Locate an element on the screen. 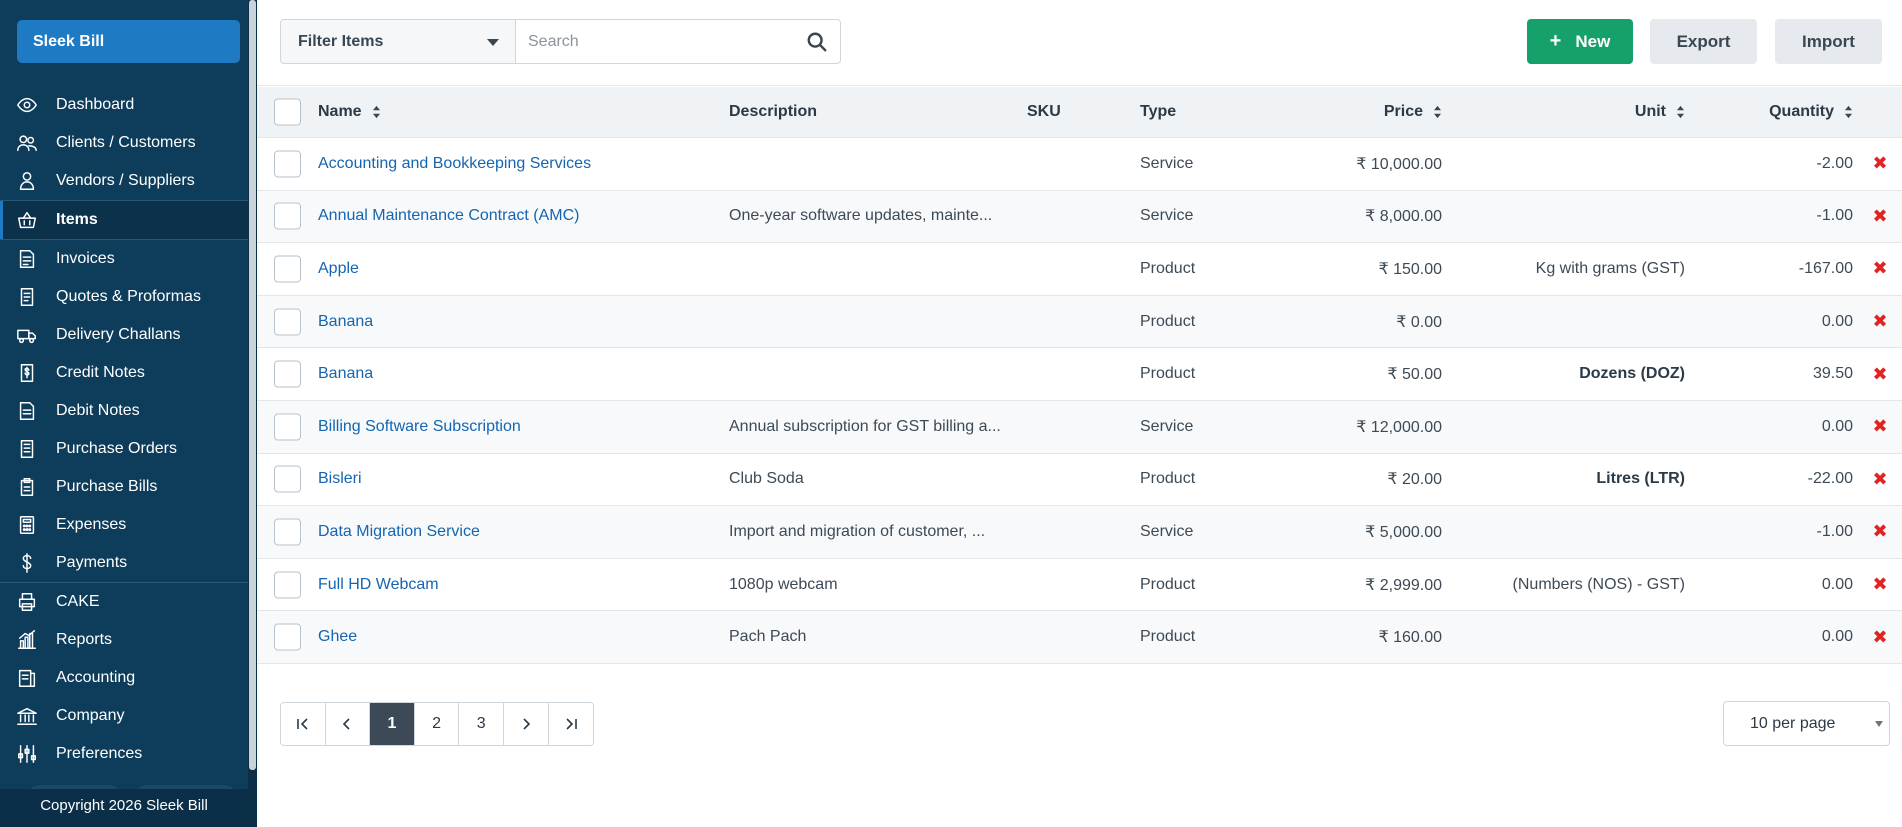  item-price: ₹ 20.00 is located at coordinates (1414, 480).